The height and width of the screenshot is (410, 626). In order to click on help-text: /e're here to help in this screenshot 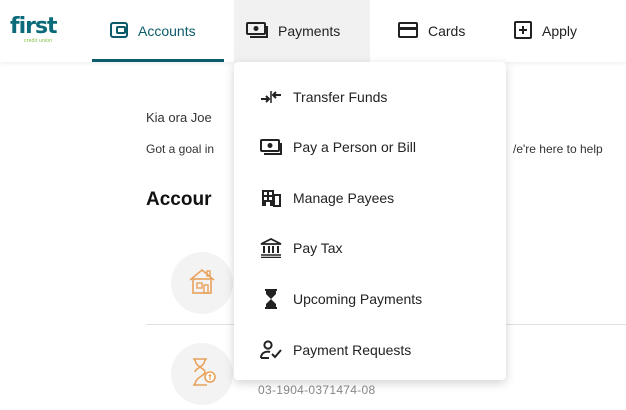, I will do `click(558, 149)`.